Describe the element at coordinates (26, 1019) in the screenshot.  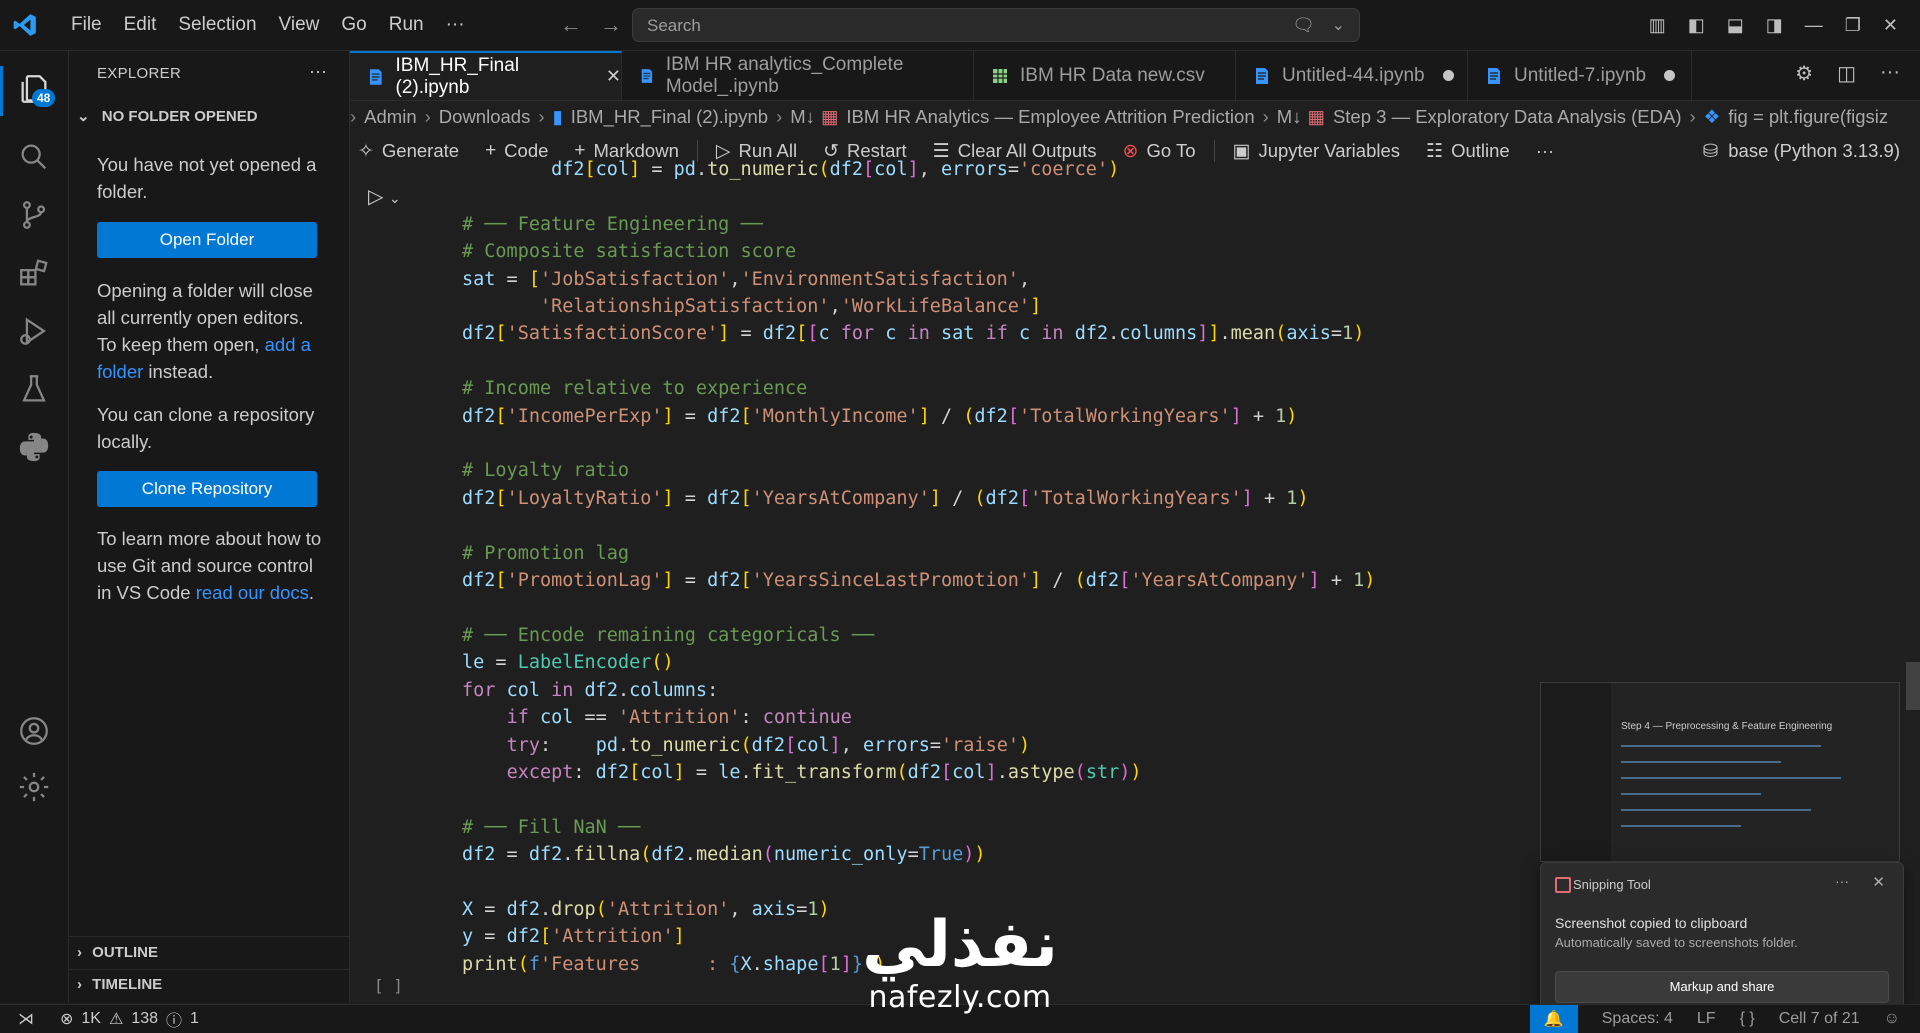
I see `remote-indicator-icon: ⋊` at that location.